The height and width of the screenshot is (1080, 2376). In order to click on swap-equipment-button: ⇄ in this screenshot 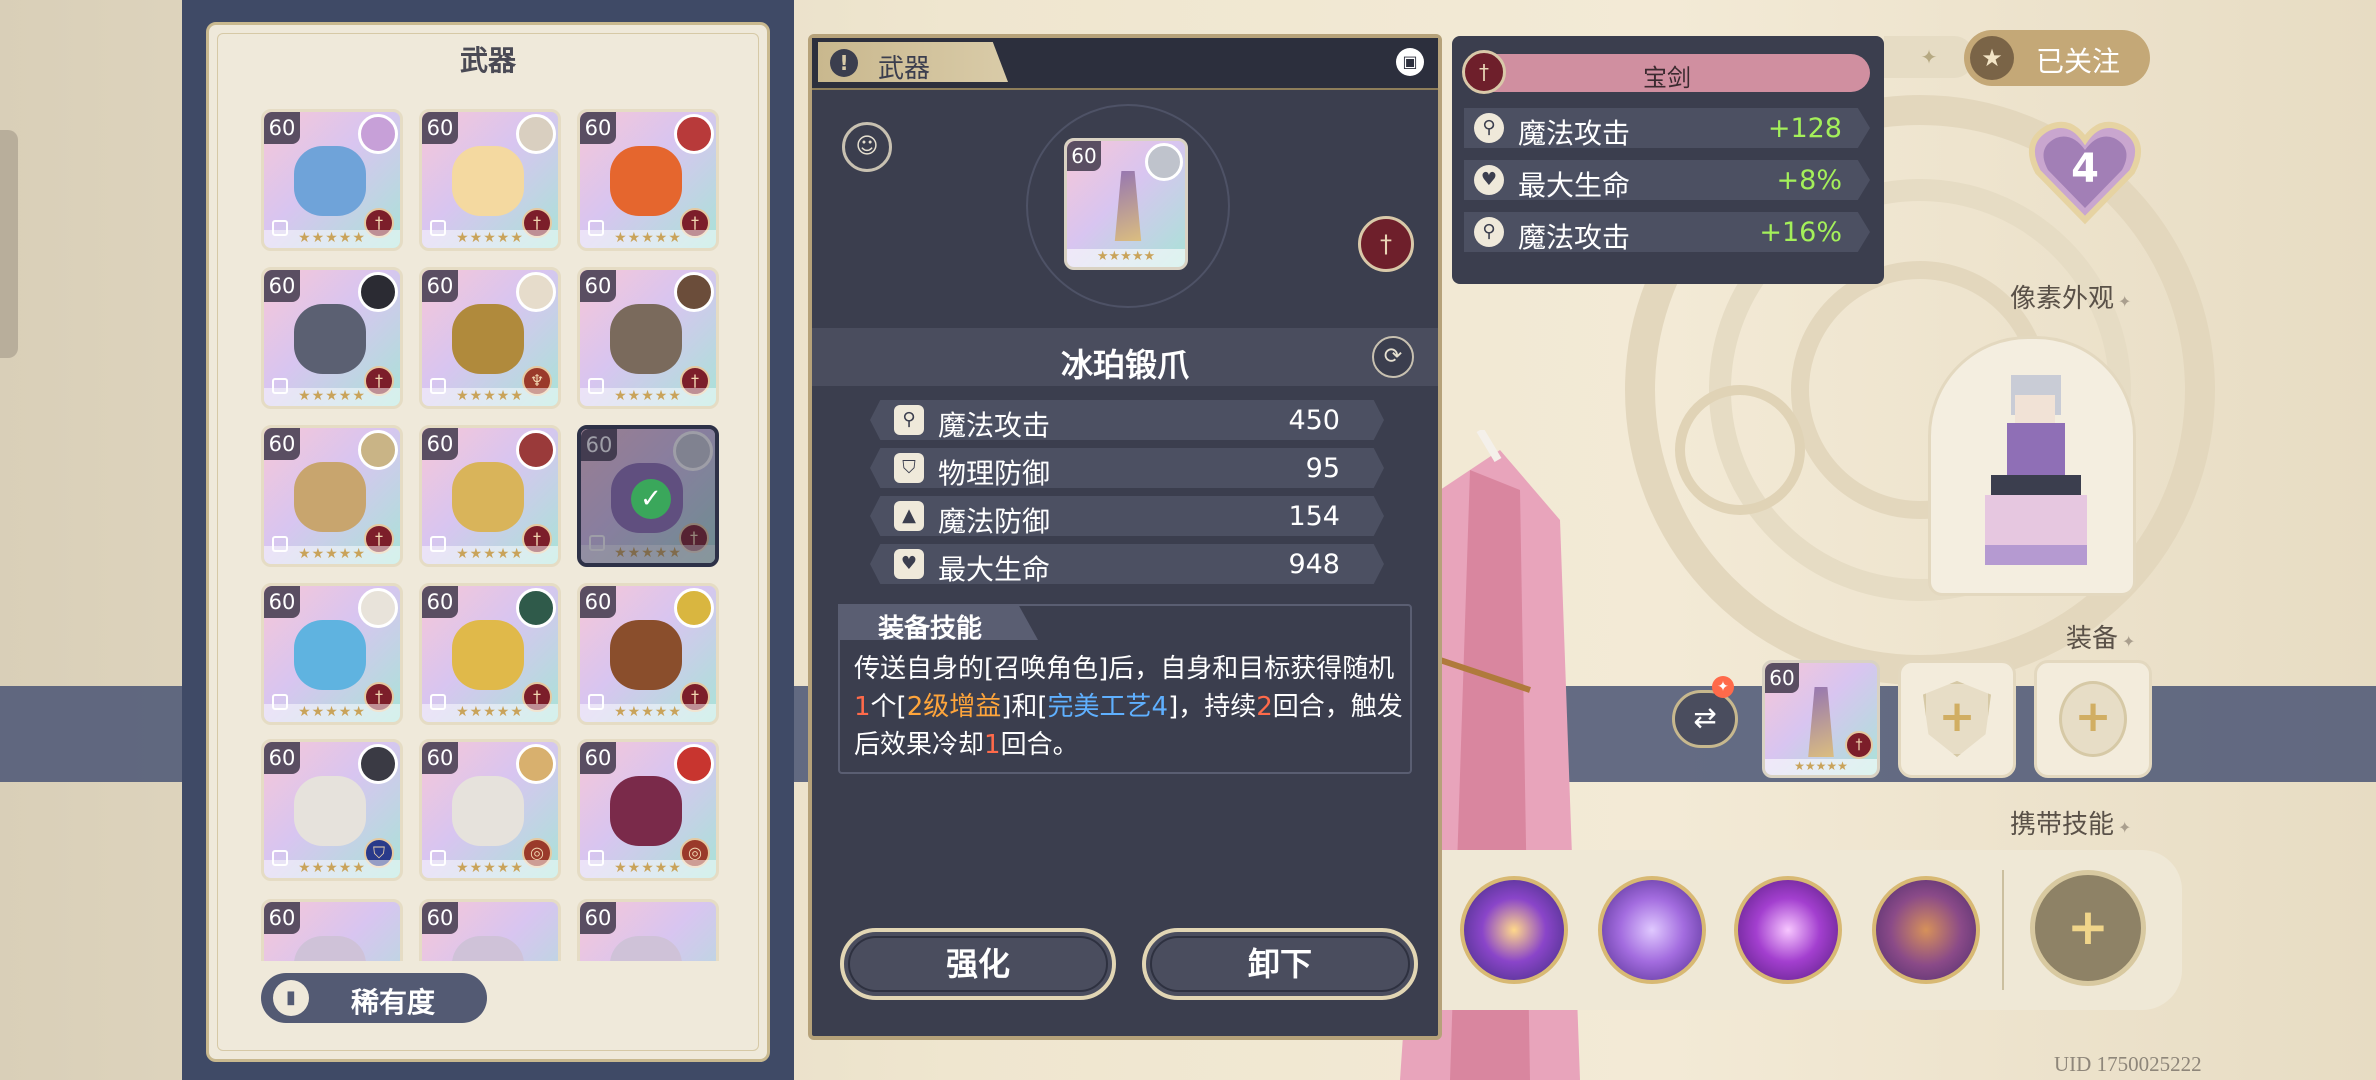, I will do `click(1705, 719)`.